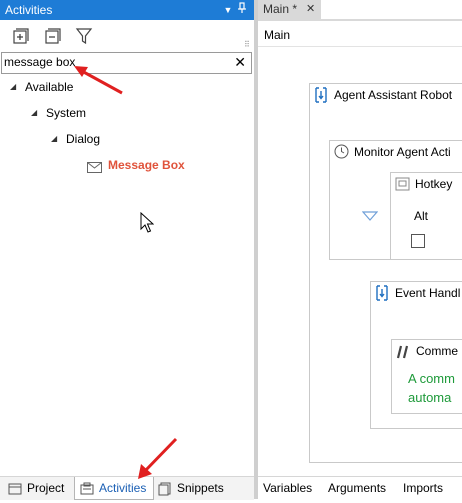 This screenshot has width=462, height=503. Describe the element at coordinates (341, 153) in the screenshot. I see `clock-icon` at that location.